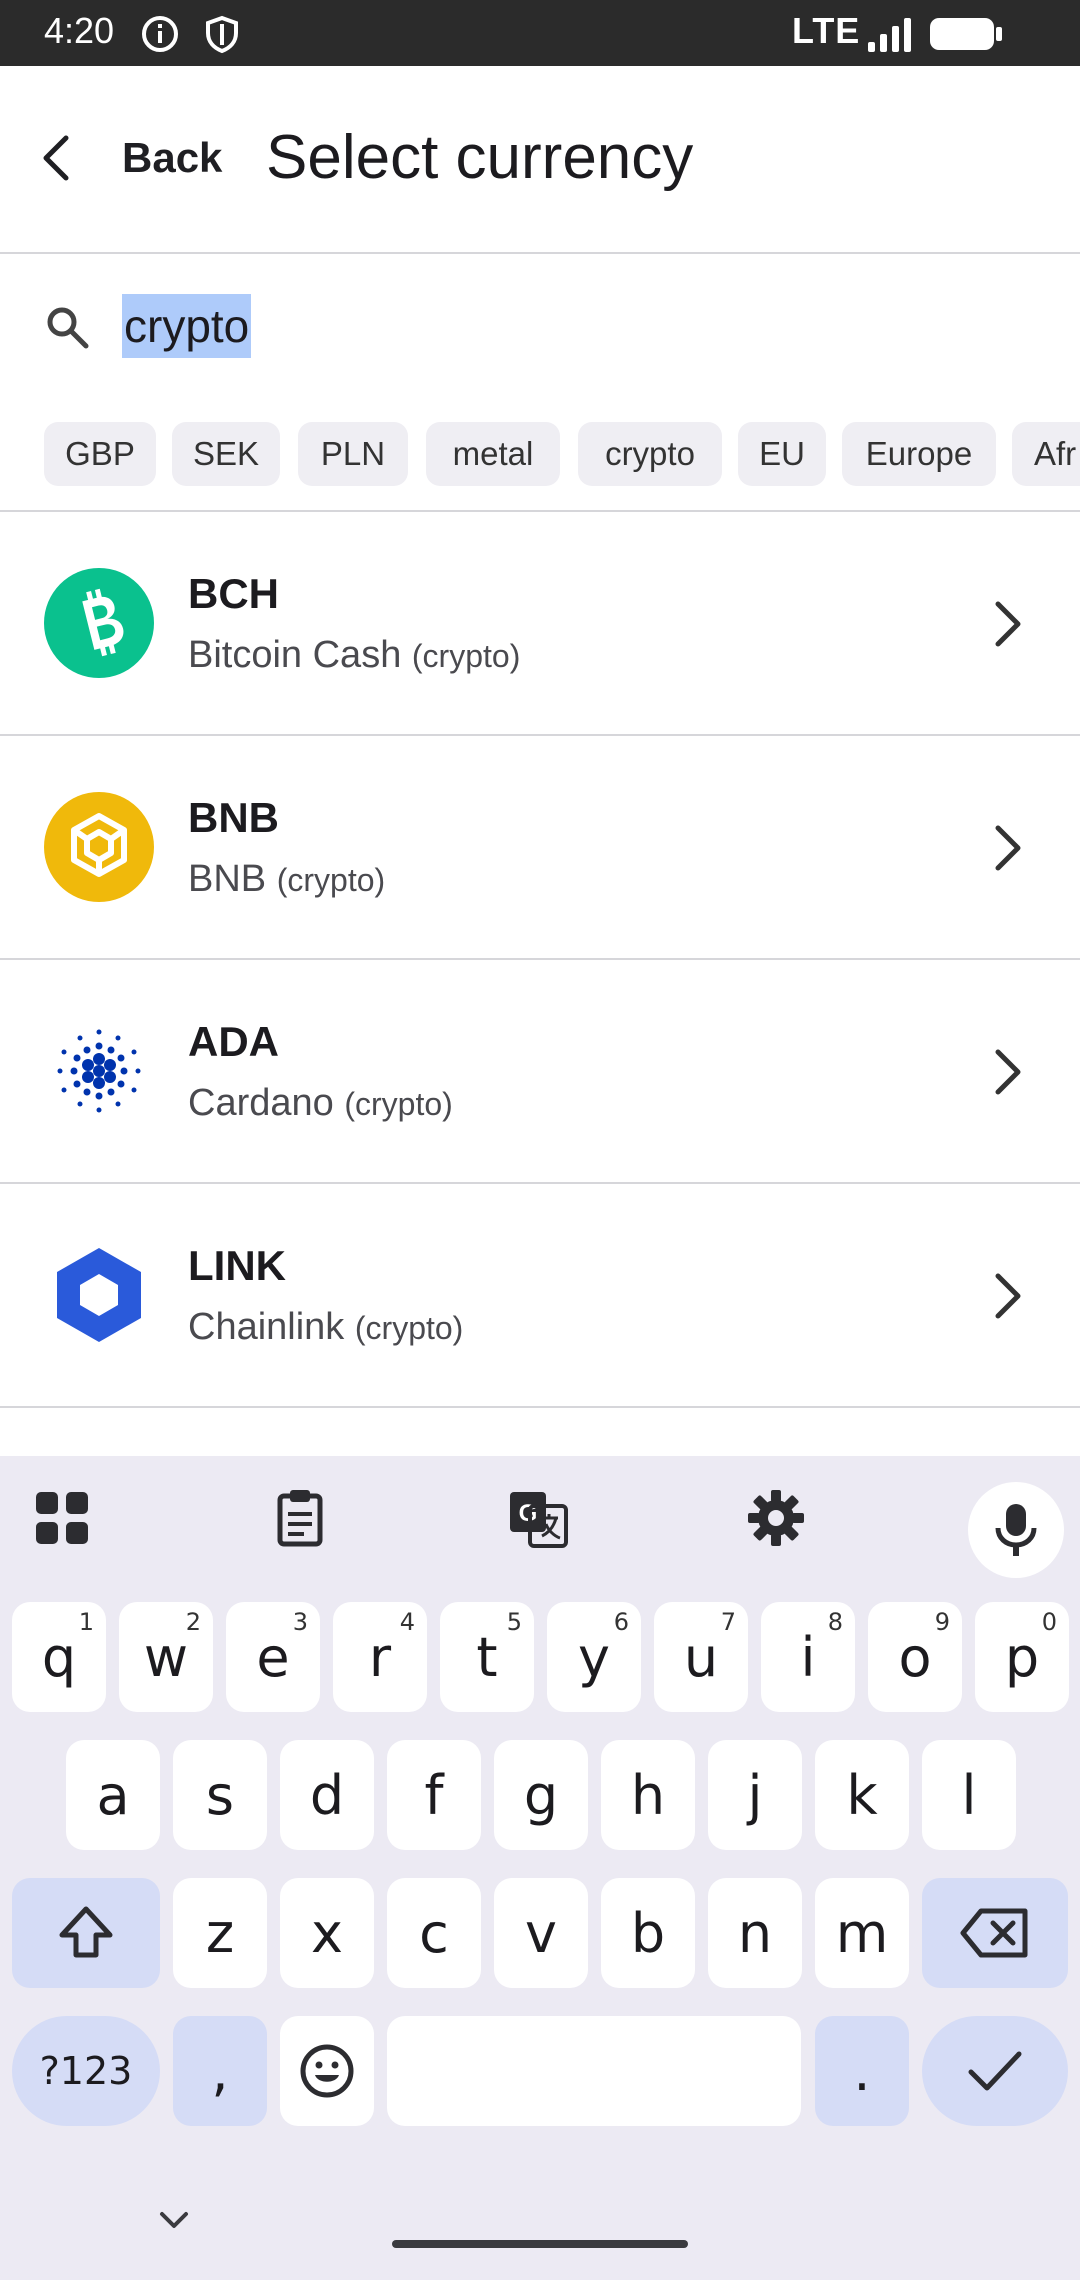 The height and width of the screenshot is (2280, 1080). I want to click on bnb-icon, so click(99, 847).